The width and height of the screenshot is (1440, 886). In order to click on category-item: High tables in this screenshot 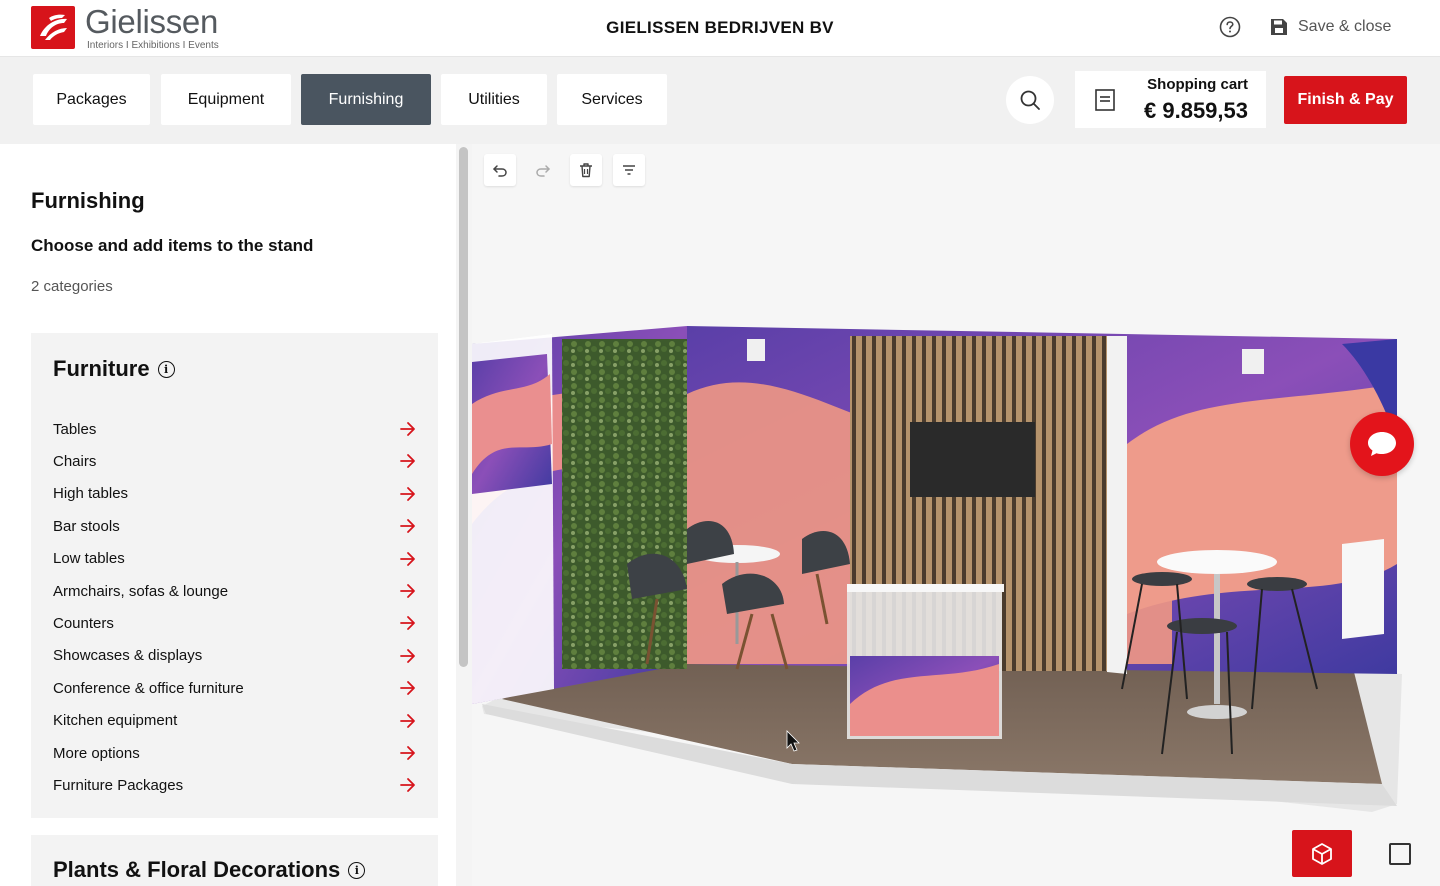, I will do `click(235, 494)`.